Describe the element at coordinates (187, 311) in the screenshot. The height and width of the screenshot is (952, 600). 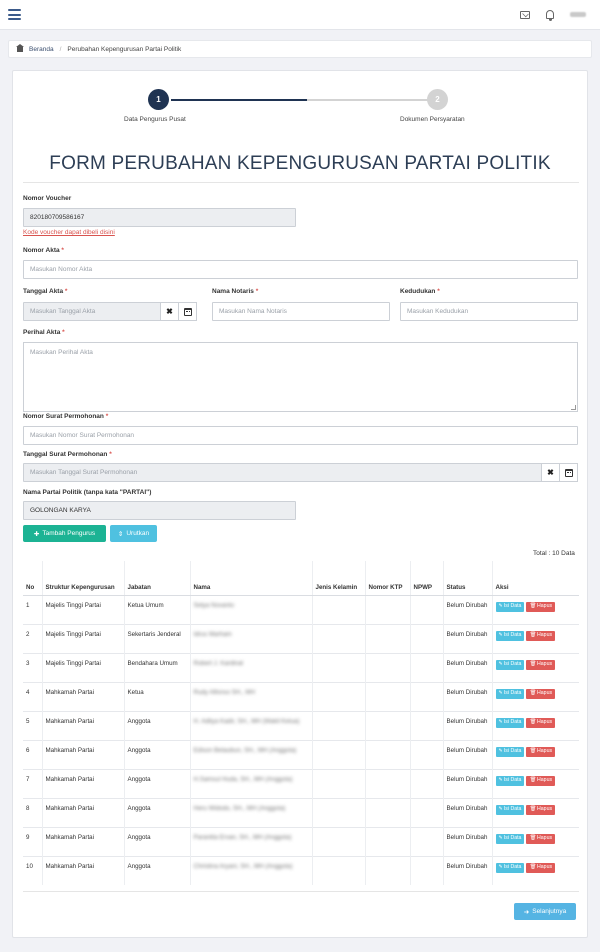
I see `tanggal-akta-calendar-button` at that location.